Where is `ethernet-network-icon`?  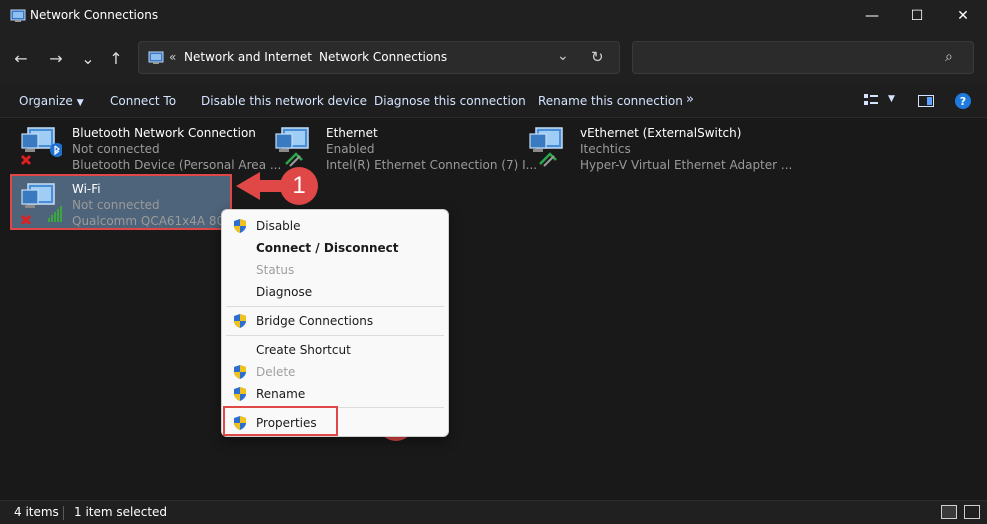
ethernet-network-icon is located at coordinates (292, 147).